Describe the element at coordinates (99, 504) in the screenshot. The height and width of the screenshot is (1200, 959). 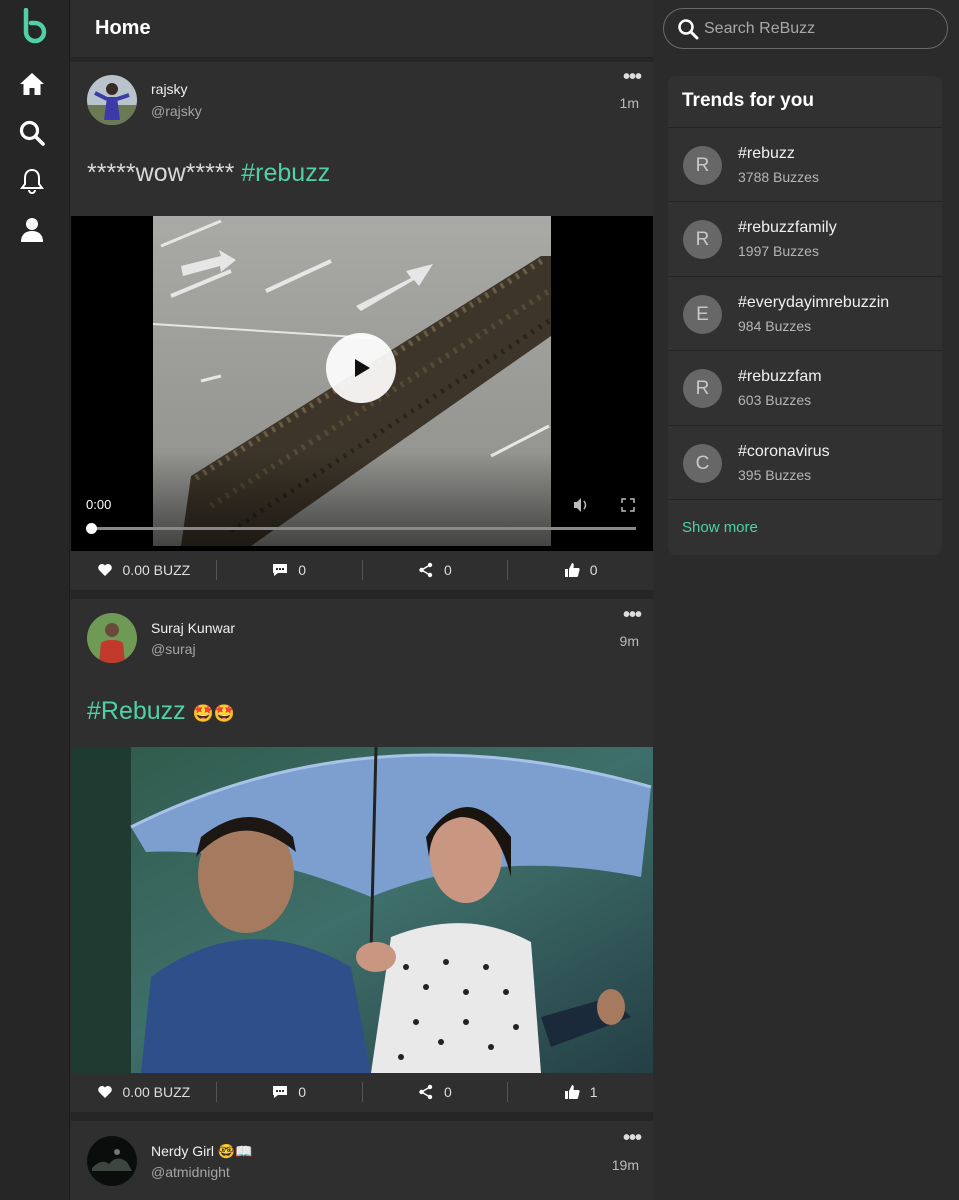
I see `video-current-time: 0:00` at that location.